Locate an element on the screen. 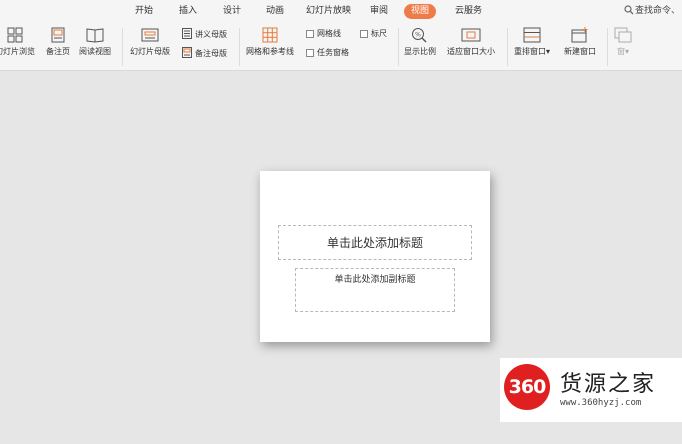 This screenshot has width=682, height=444. rearrange-window-button: 重排窗口▾ is located at coordinates (532, 42).